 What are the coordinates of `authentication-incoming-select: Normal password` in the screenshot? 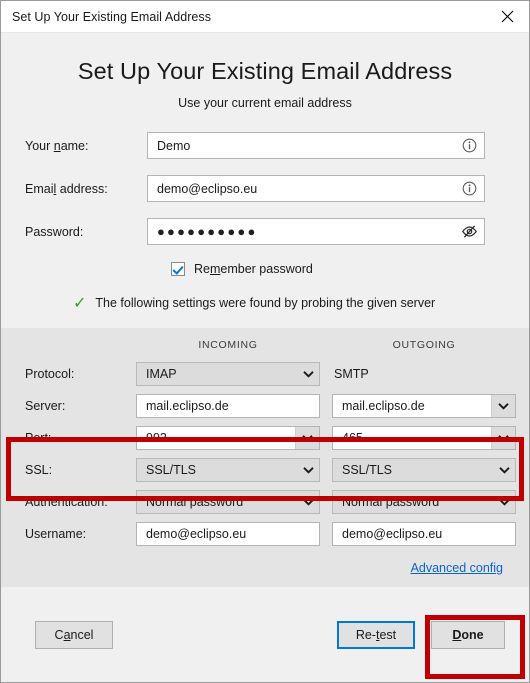 It's located at (228, 502).